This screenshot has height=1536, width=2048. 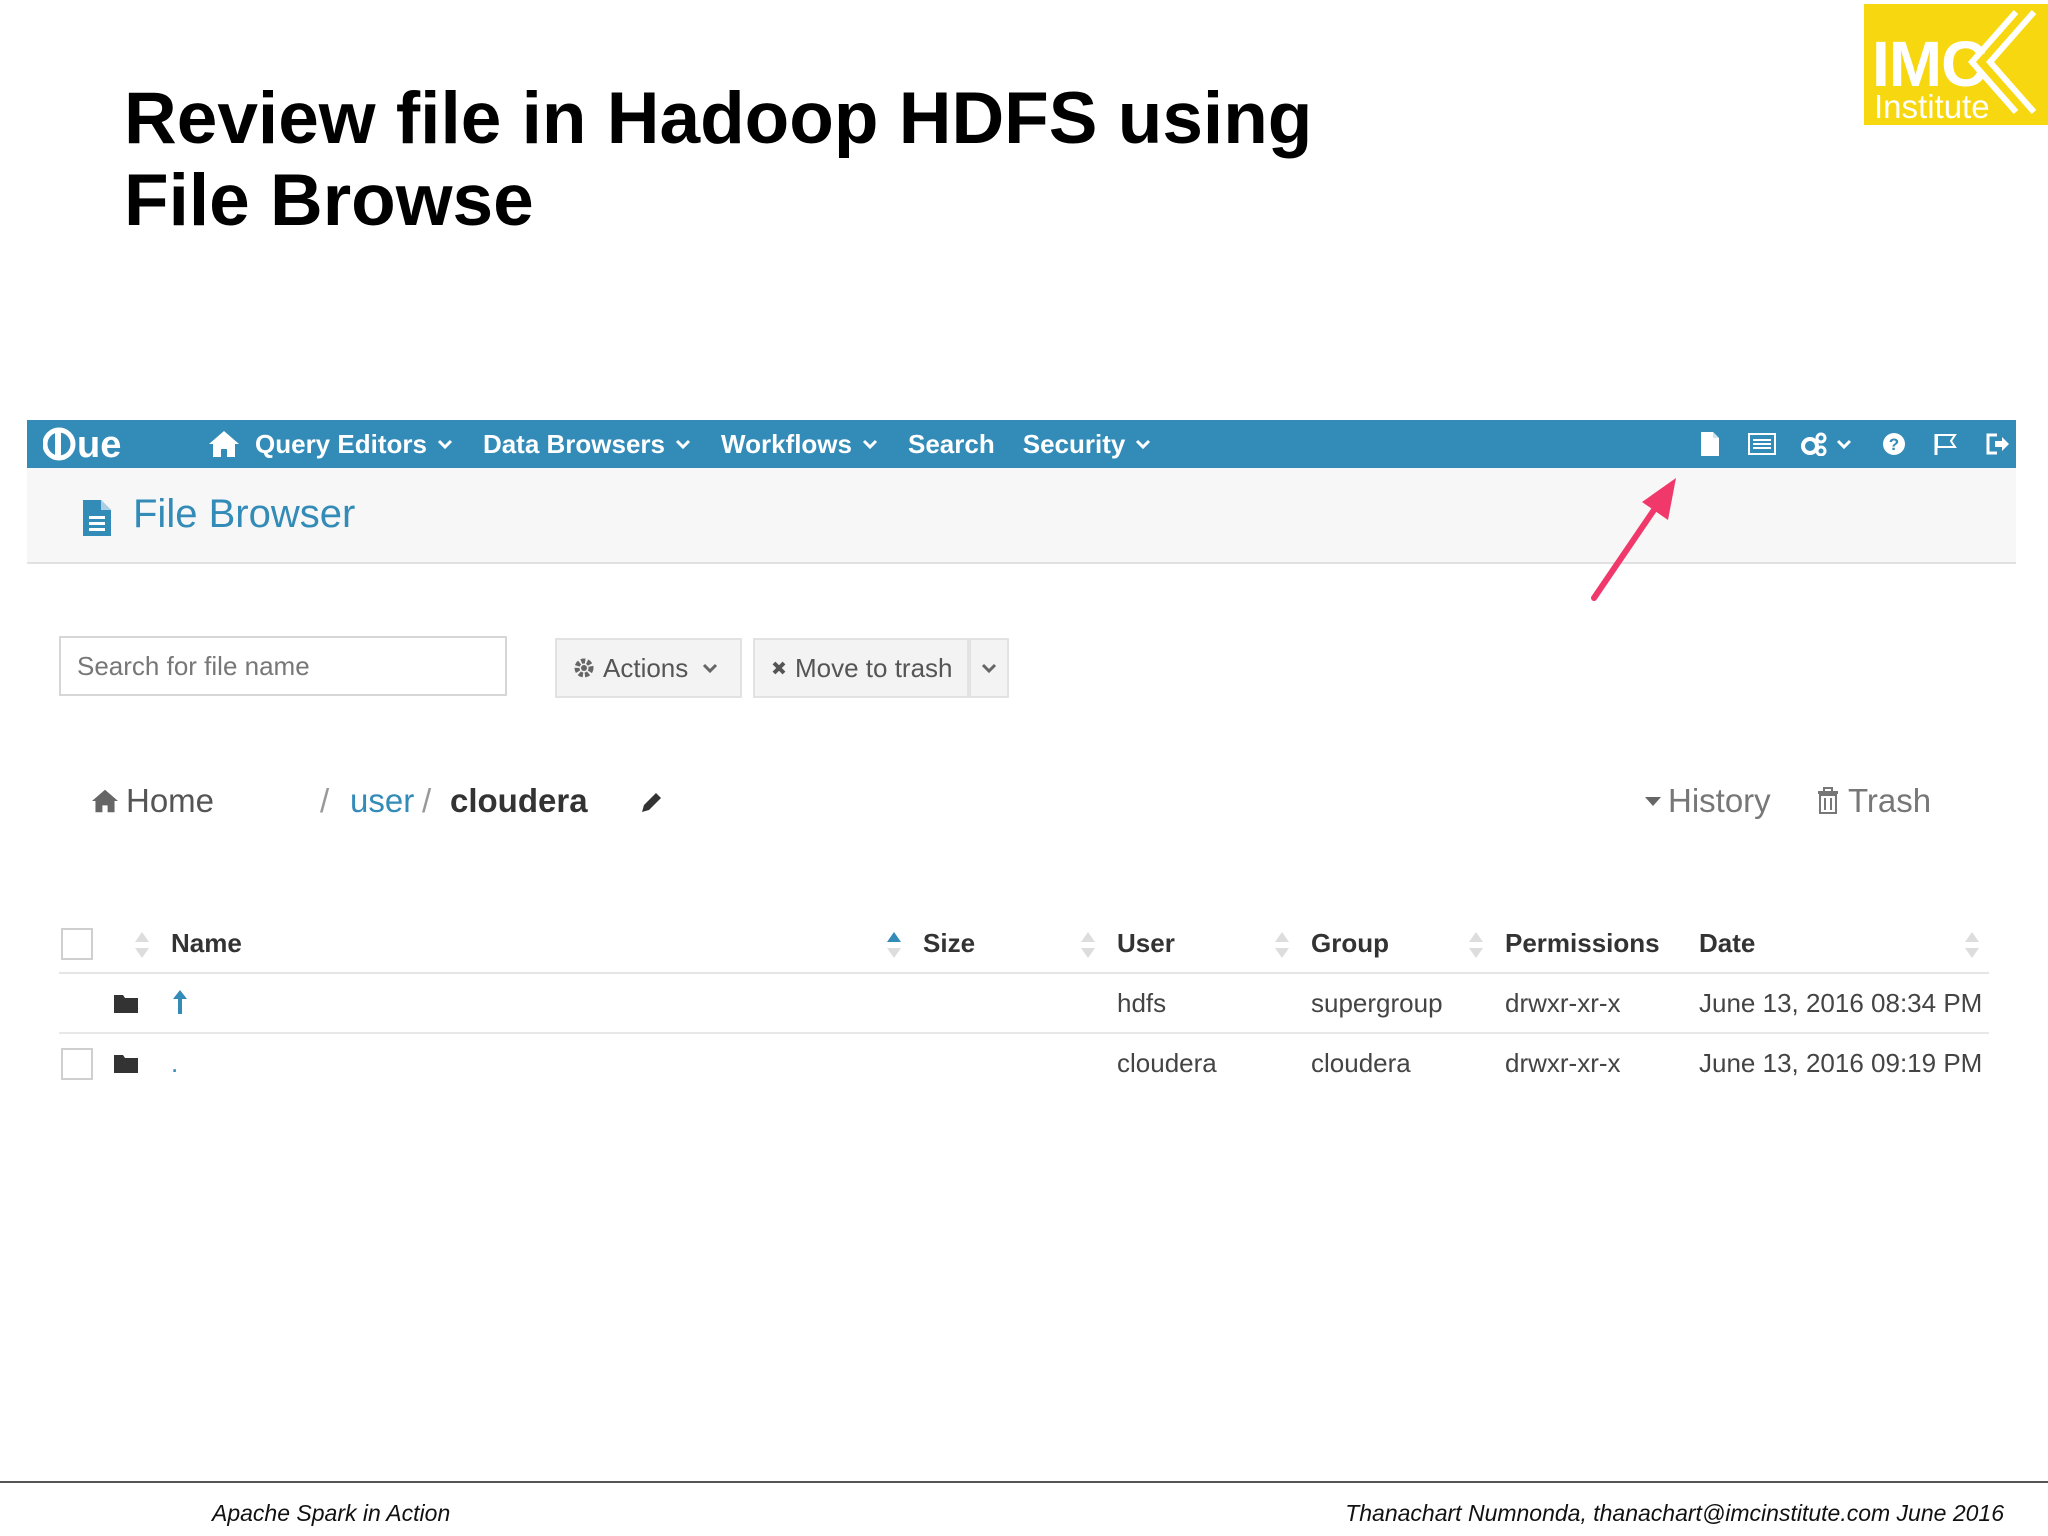 I want to click on nav-data-browsers-label: Data Browsers, so click(x=574, y=443).